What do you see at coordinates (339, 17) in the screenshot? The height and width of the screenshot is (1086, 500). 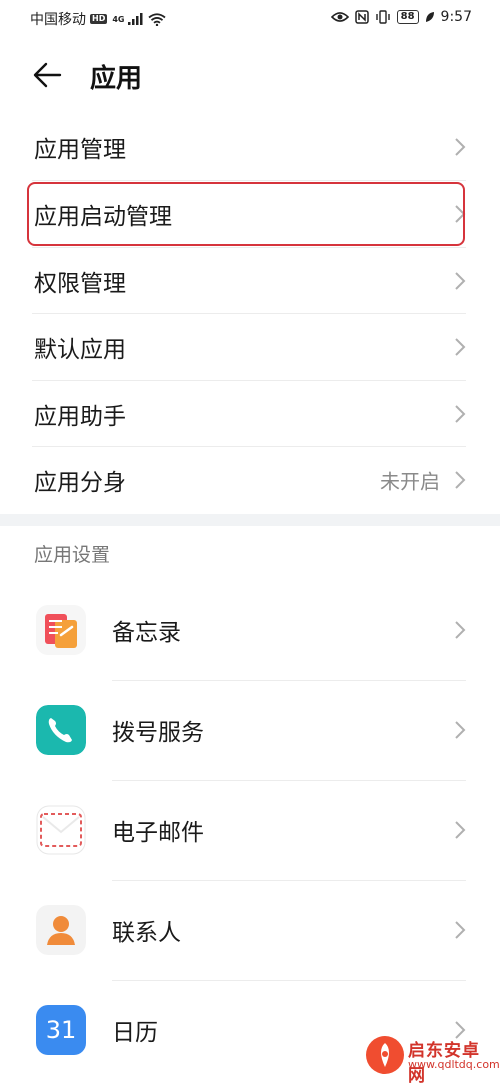 I see `eye-icon` at bounding box center [339, 17].